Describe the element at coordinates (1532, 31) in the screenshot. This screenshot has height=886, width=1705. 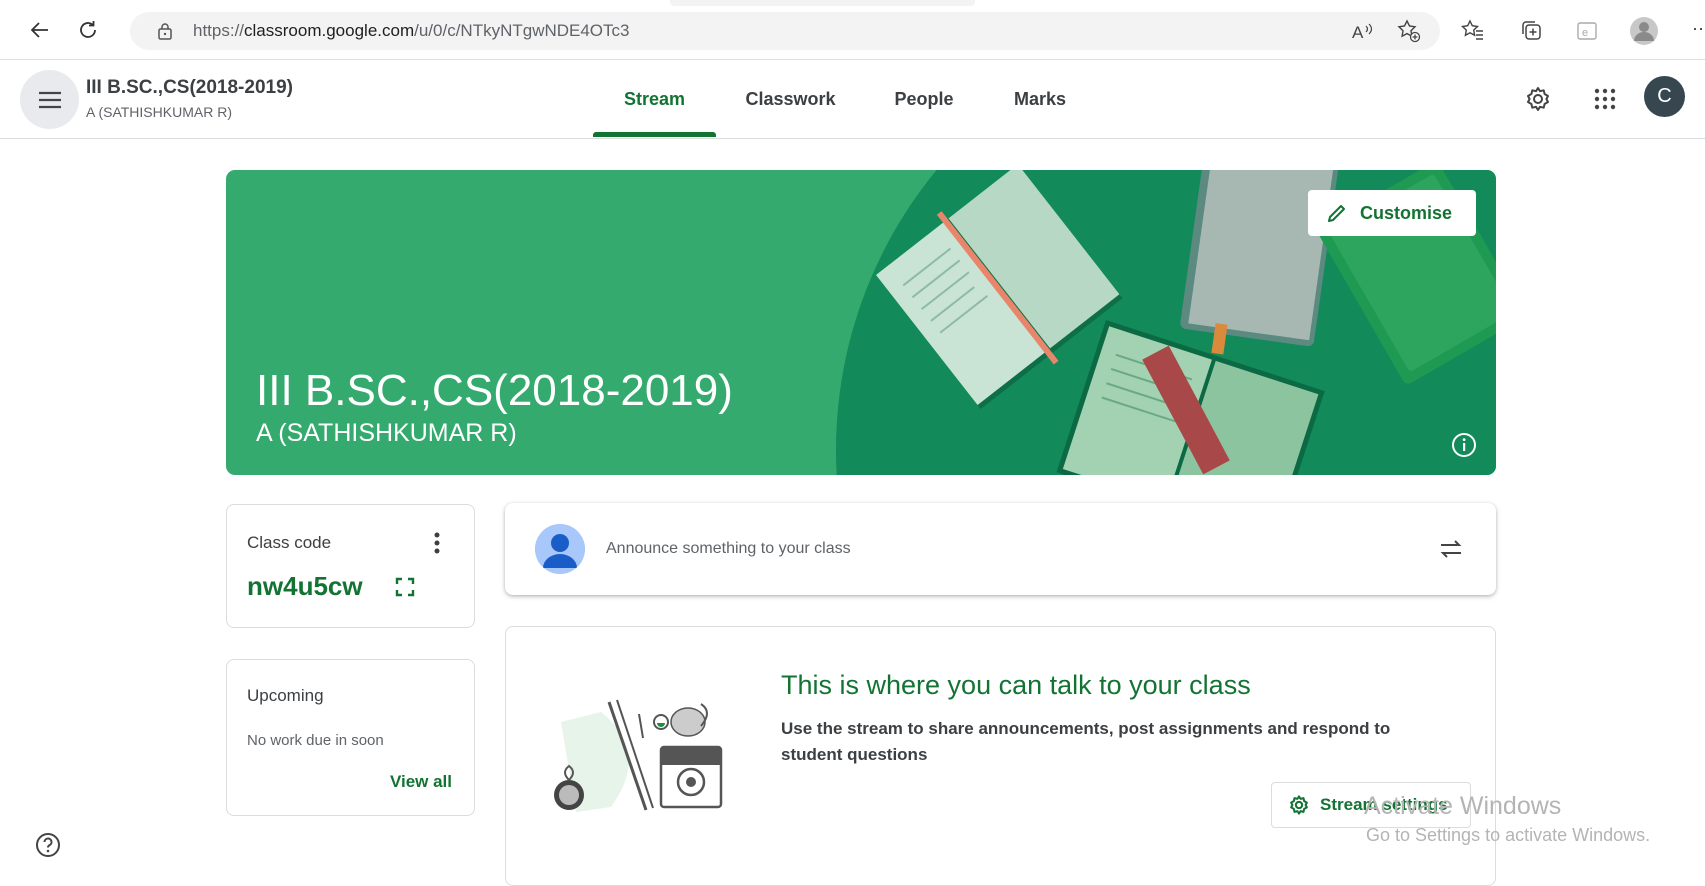
I see `collections-icon` at that location.